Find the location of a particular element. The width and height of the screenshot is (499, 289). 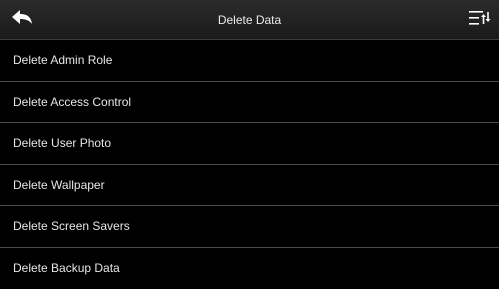

delete-backup-data-item: Delete Backup Data is located at coordinates (249, 268).